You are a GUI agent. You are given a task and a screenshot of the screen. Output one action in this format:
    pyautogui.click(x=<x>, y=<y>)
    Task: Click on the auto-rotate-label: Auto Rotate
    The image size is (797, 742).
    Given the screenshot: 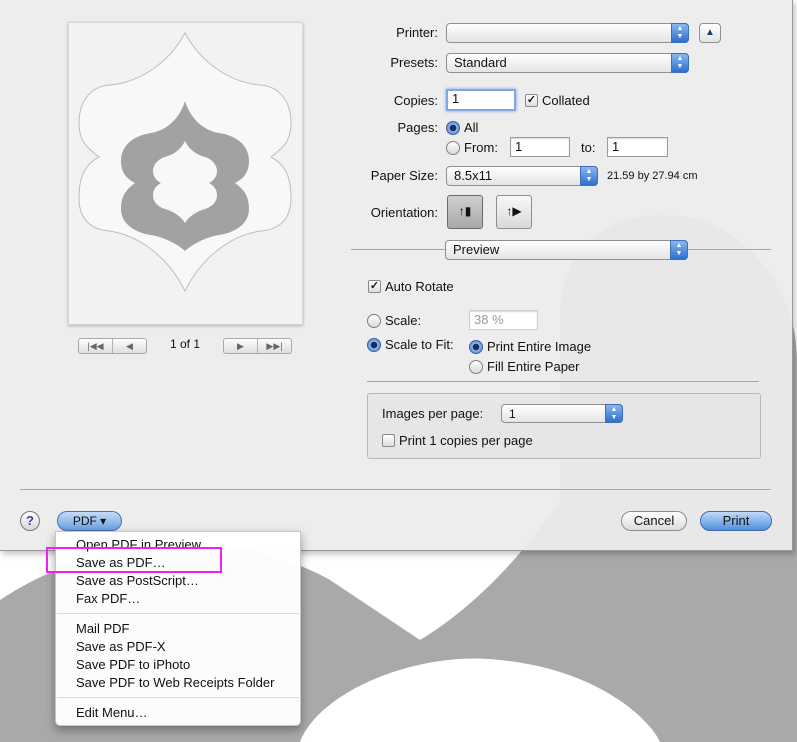 What is the action you would take?
    pyautogui.click(x=419, y=286)
    